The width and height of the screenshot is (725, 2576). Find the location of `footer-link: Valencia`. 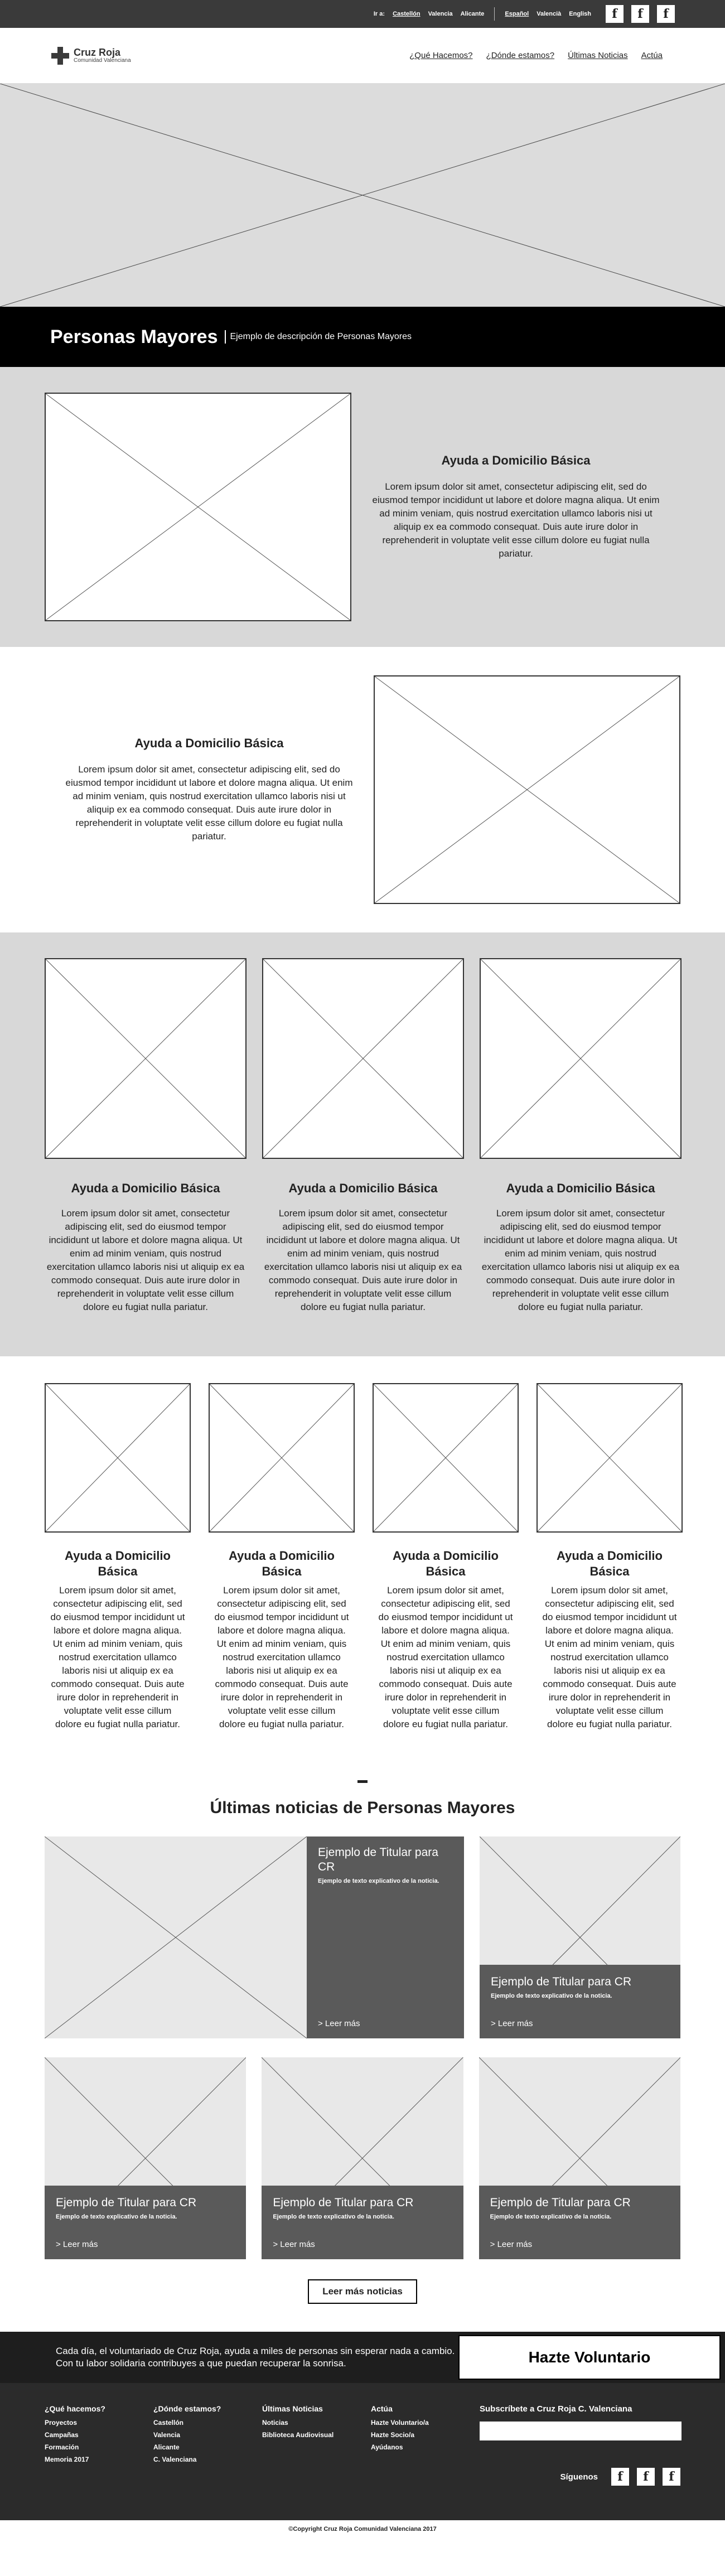

footer-link: Valencia is located at coordinates (208, 2435).